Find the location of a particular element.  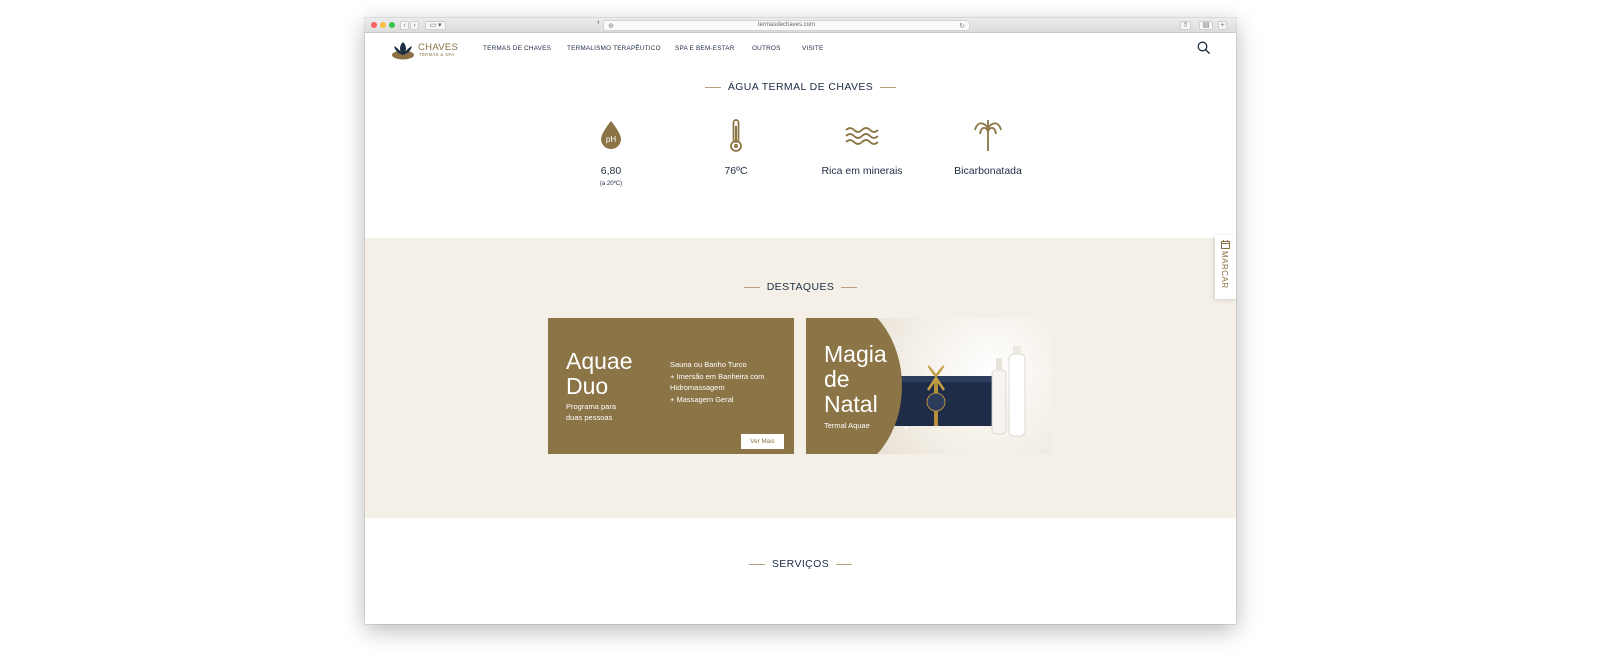

ph-drop-icon: pH is located at coordinates (611, 135).